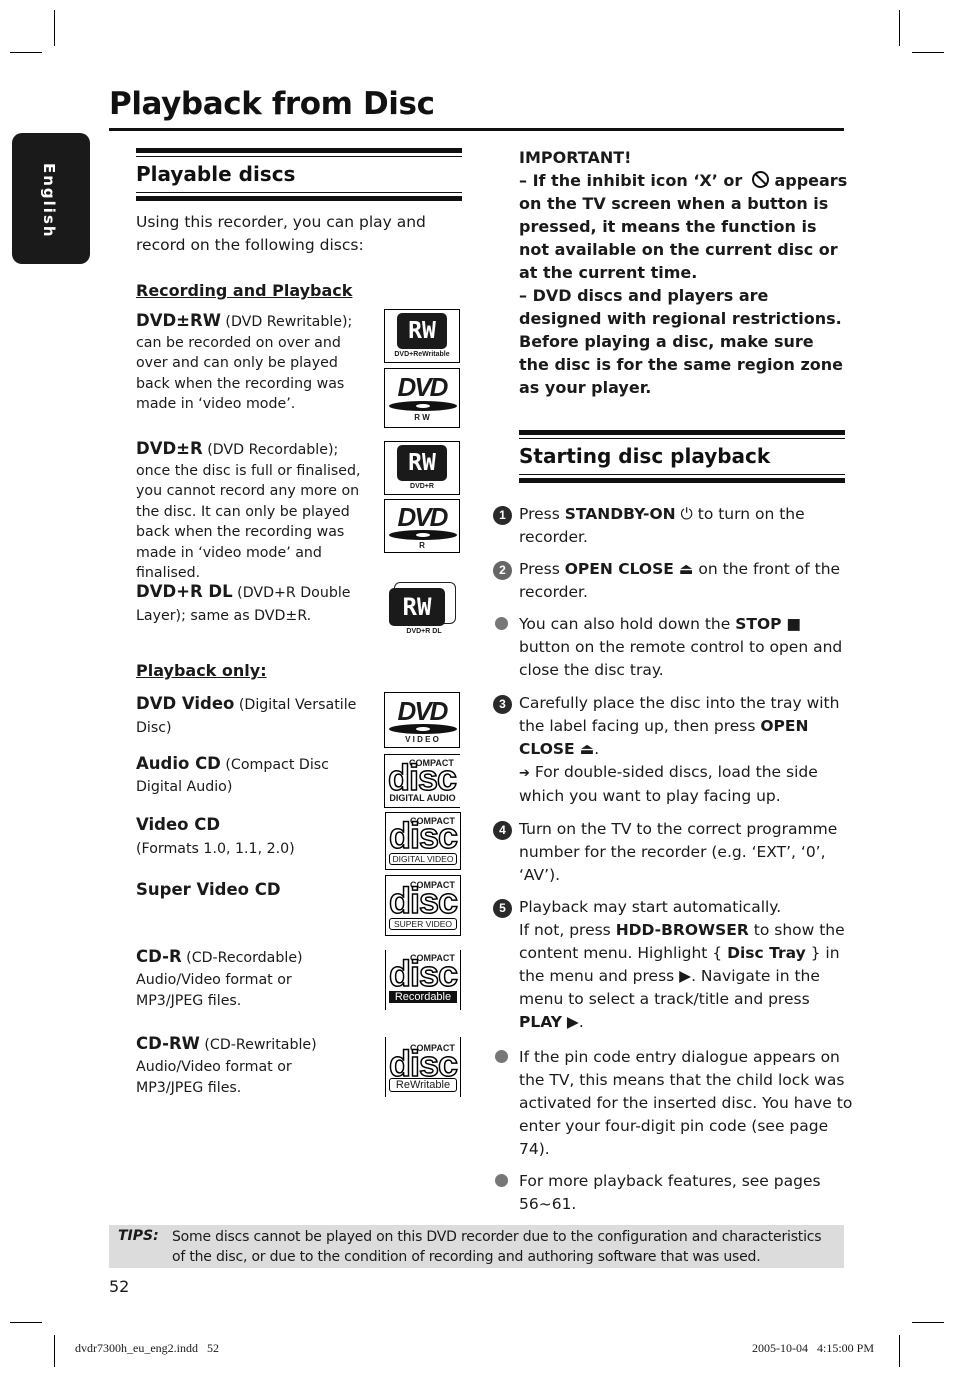  Describe the element at coordinates (422, 398) in the screenshot. I see `dvd-rw-logo: DVD R W` at that location.